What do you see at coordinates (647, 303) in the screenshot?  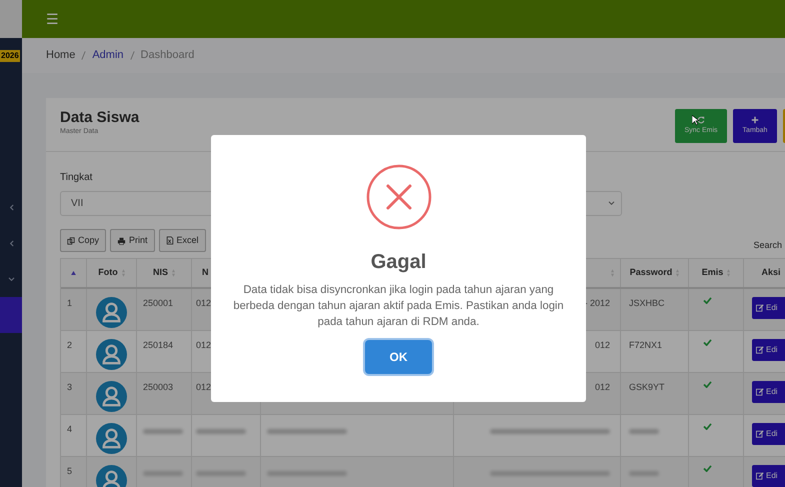 I see `table-cell: JSXHBC` at bounding box center [647, 303].